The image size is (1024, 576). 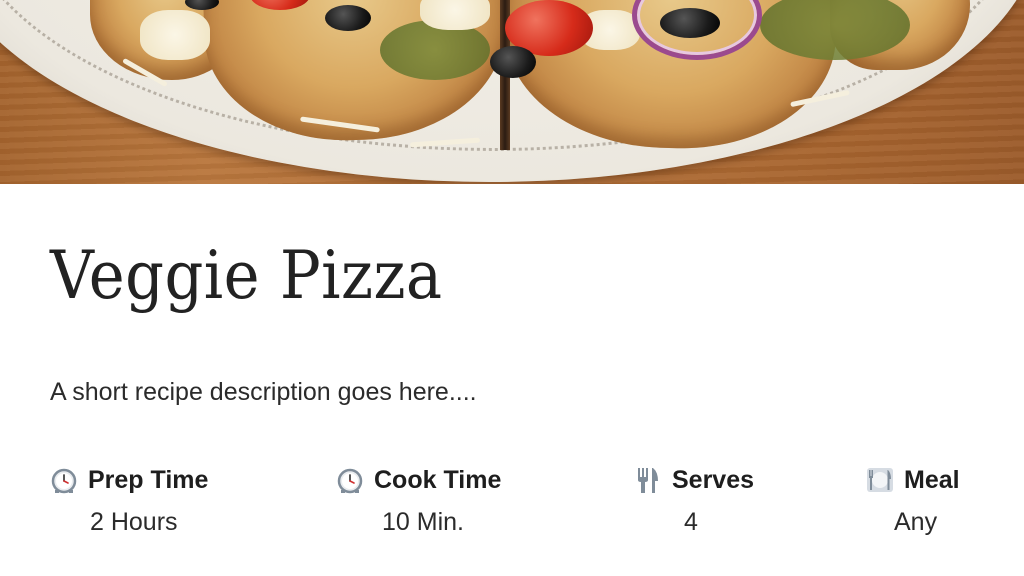 What do you see at coordinates (456, 498) in the screenshot?
I see `cook-time-info: Cook Time 10 Min.` at bounding box center [456, 498].